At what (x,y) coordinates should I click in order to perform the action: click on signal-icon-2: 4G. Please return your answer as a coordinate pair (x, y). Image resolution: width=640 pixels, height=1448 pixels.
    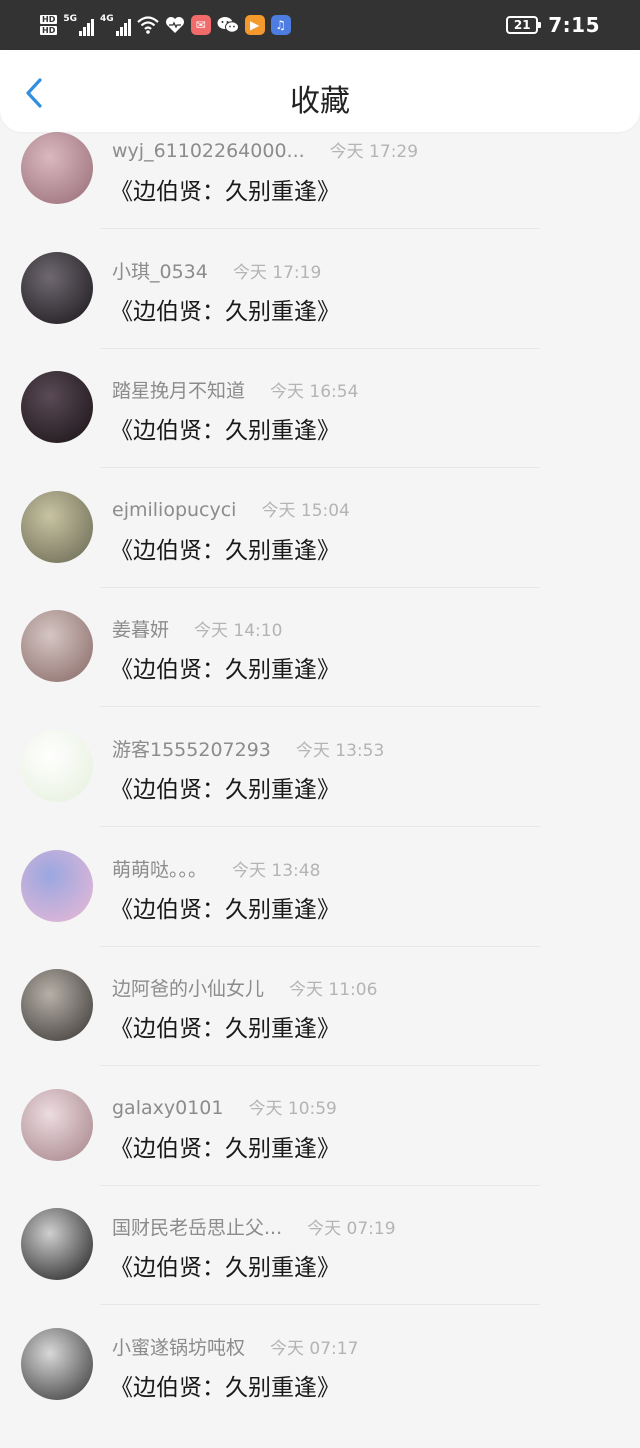
    Looking at the image, I should click on (115, 25).